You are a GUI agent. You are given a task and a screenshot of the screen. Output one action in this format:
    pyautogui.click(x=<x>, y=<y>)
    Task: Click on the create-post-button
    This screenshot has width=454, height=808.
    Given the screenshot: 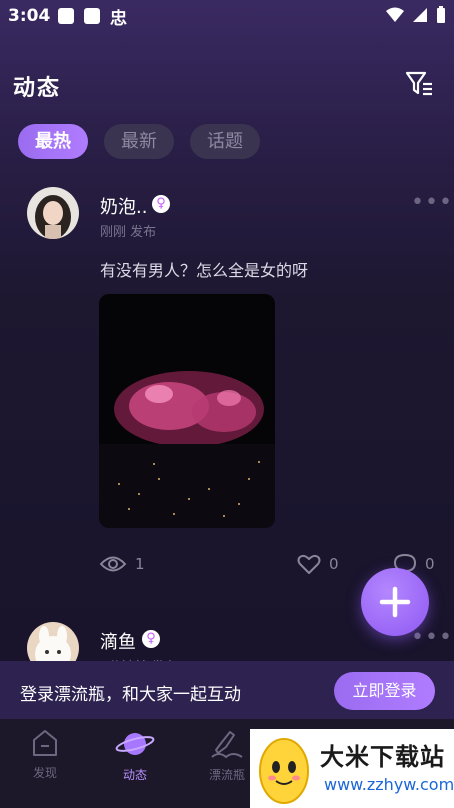 What is the action you would take?
    pyautogui.click(x=395, y=602)
    